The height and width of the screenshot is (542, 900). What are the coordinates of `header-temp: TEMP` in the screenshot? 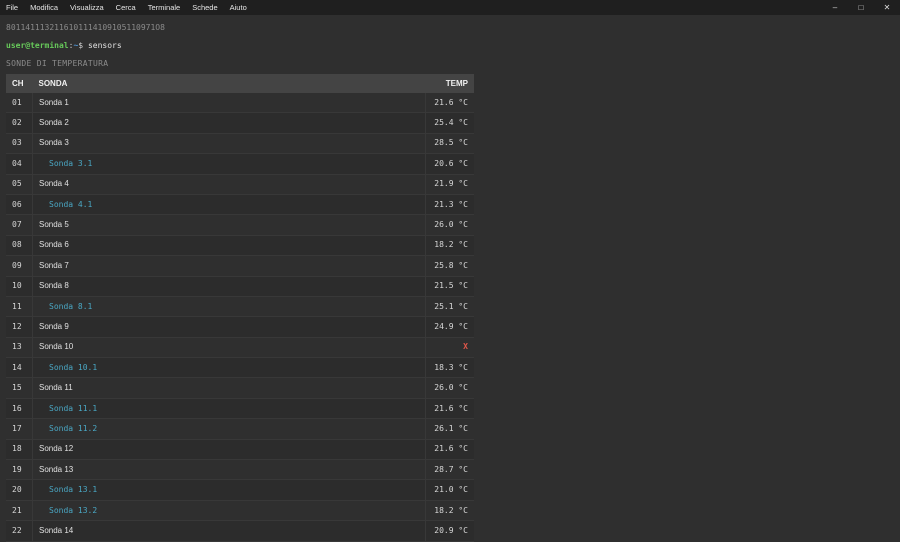 It's located at (449, 83).